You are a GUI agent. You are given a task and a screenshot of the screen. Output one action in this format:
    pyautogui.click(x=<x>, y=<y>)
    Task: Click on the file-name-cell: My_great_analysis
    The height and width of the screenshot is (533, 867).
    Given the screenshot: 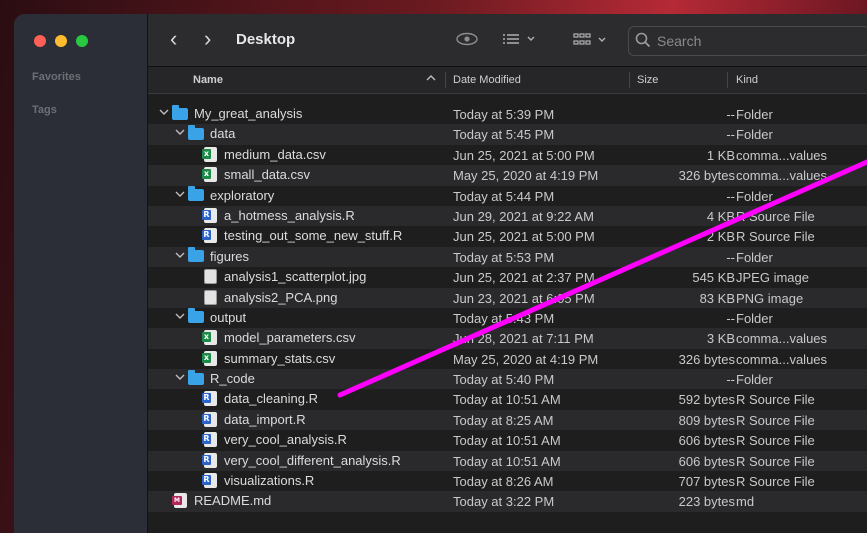 What is the action you would take?
    pyautogui.click(x=230, y=112)
    